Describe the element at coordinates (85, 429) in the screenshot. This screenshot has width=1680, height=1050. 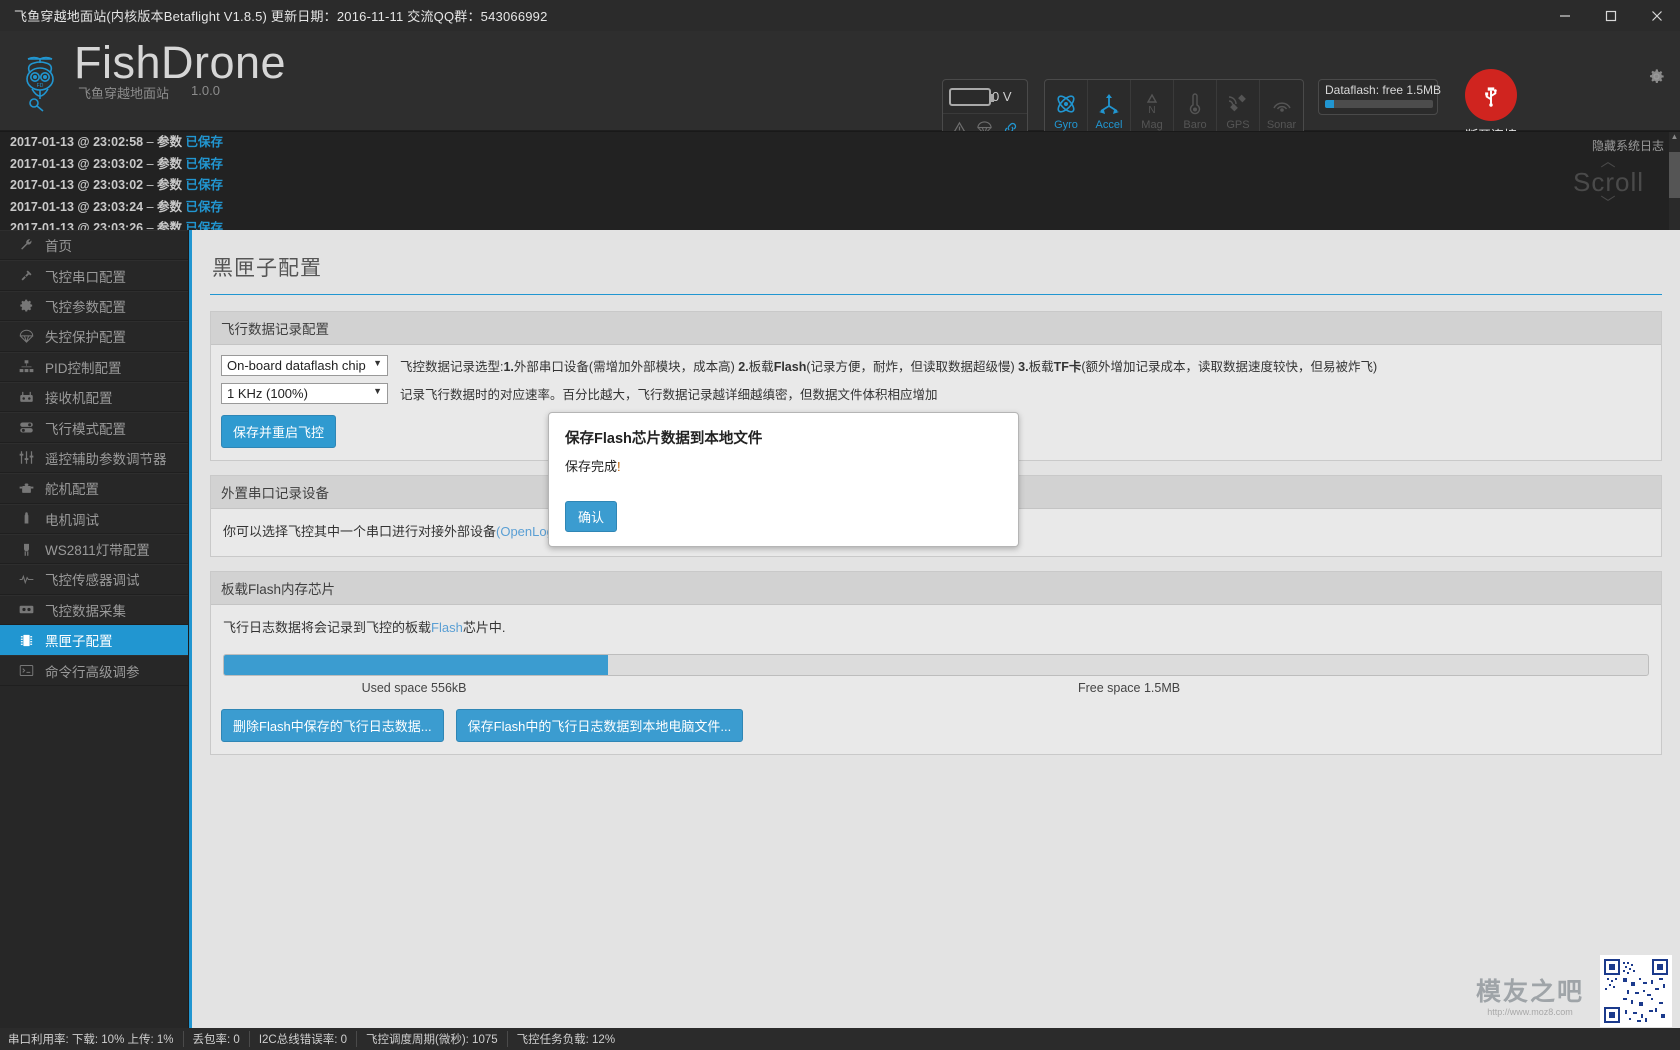
I see `sidebar-item-label: 飞行模式配置` at that location.